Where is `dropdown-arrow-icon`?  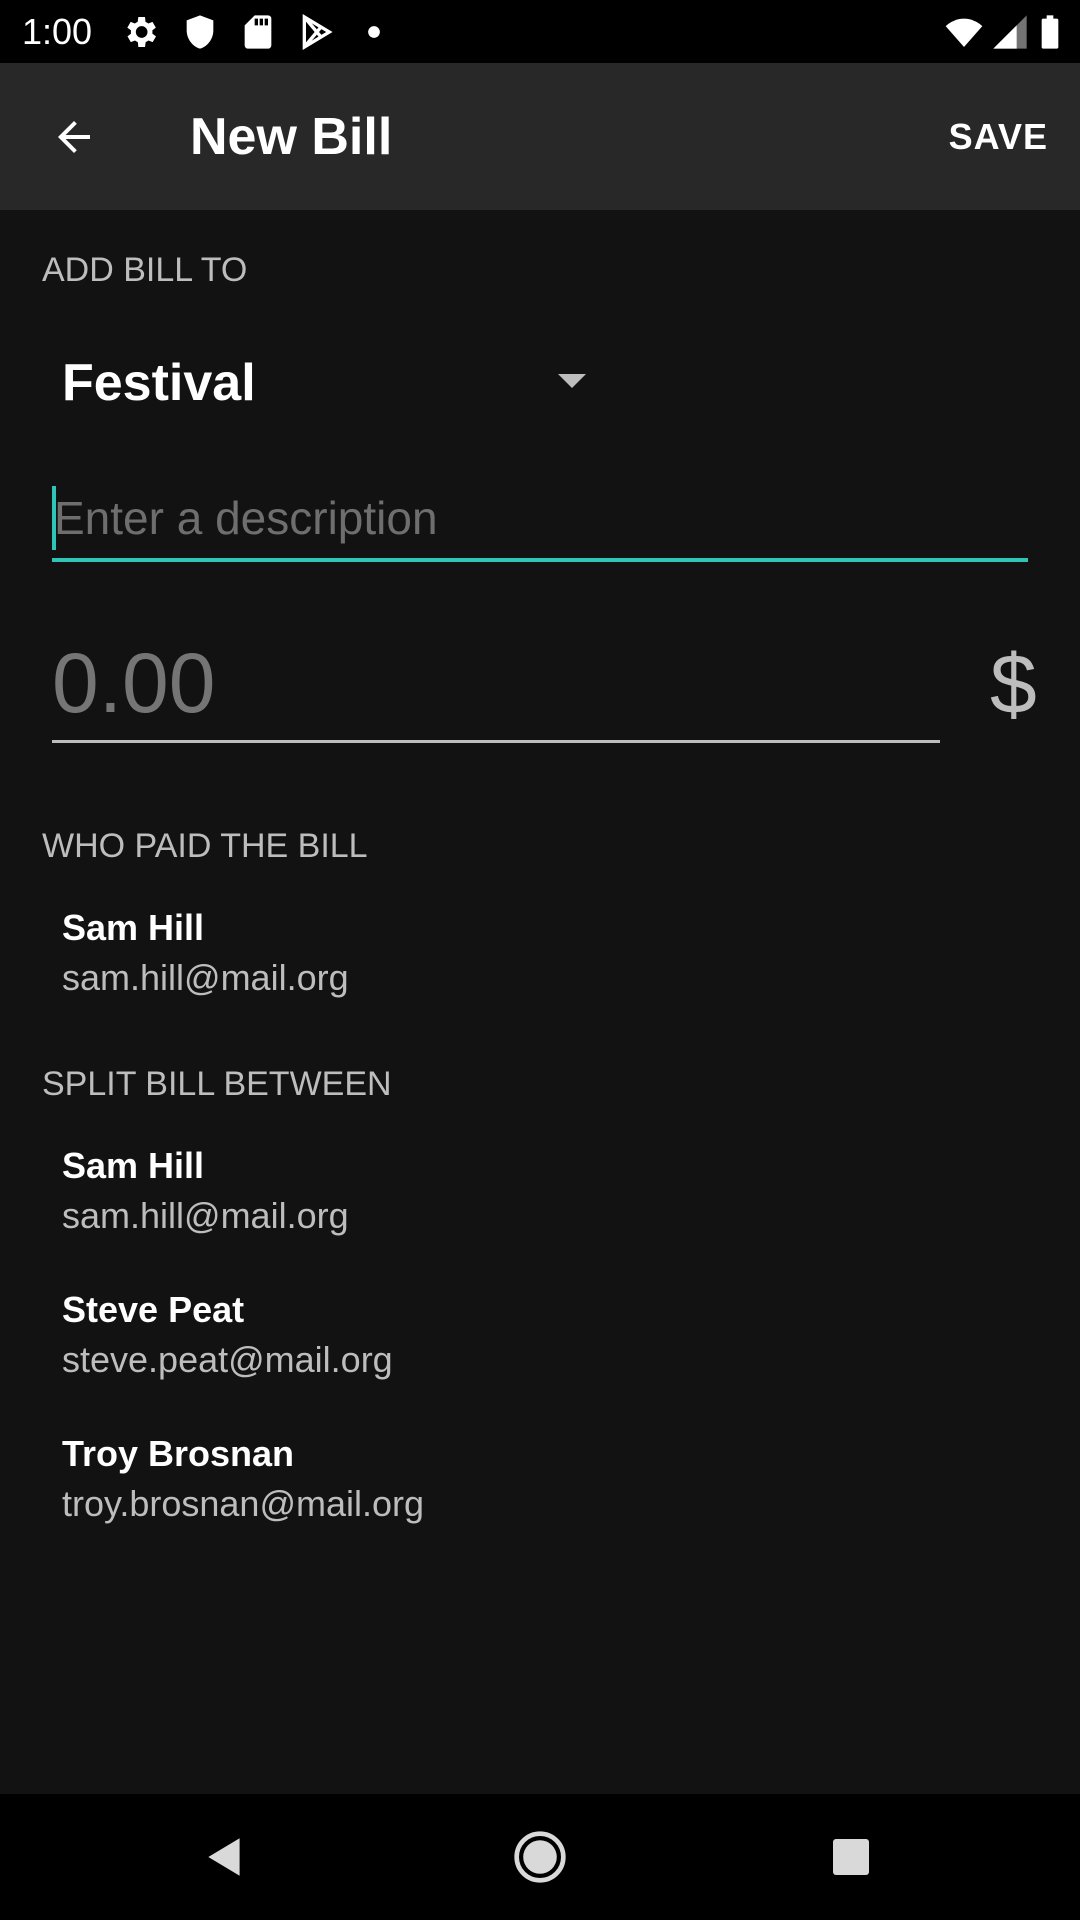
dropdown-arrow-icon is located at coordinates (572, 381).